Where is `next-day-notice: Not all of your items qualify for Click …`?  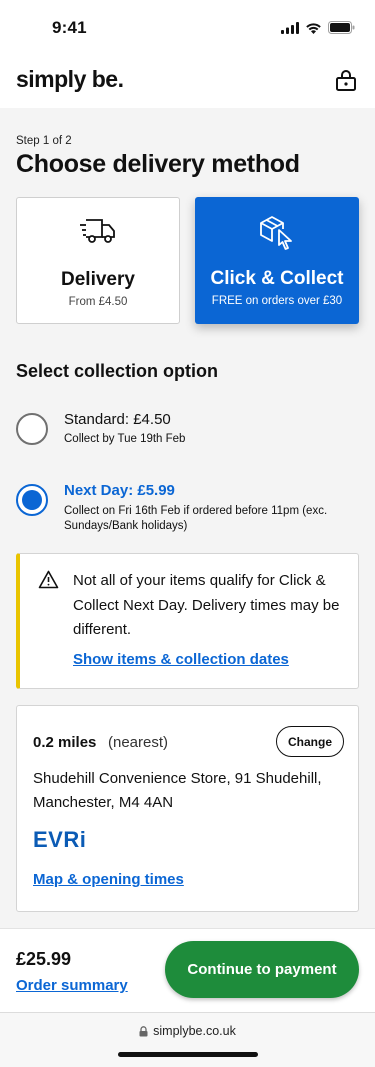
next-day-notice: Not all of your items qualify for Click … is located at coordinates (187, 621).